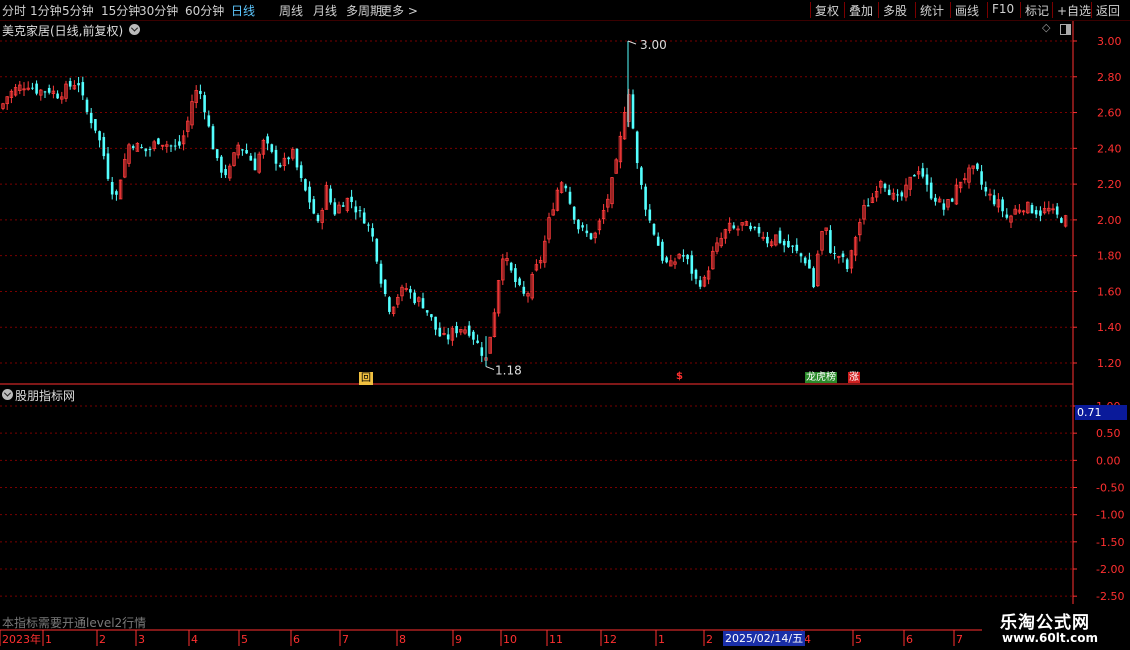 This screenshot has height=650, width=1130. What do you see at coordinates (909, 639) in the screenshot?
I see `time-label: 6` at bounding box center [909, 639].